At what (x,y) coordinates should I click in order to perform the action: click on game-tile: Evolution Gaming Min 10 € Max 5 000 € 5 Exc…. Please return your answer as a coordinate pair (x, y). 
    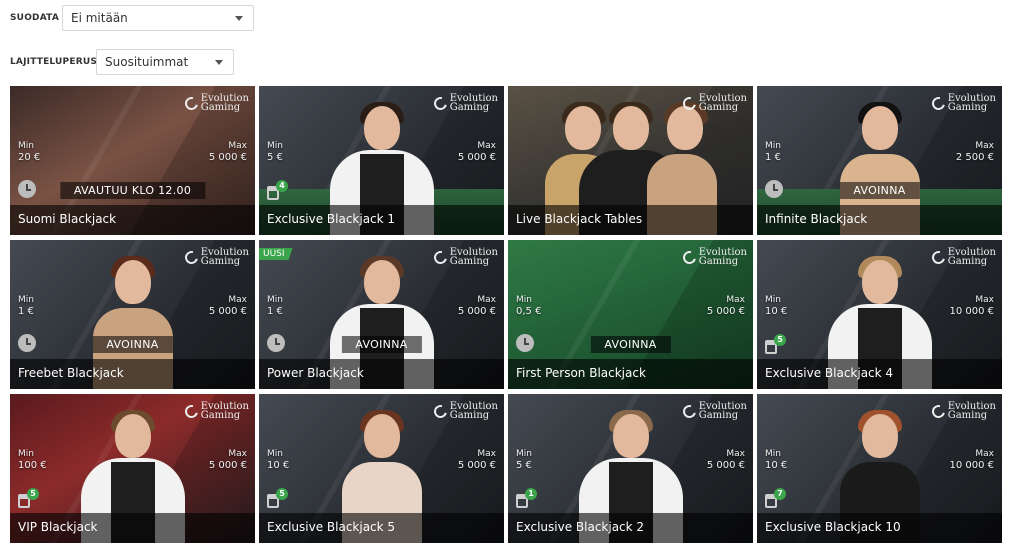
    Looking at the image, I should click on (381, 468).